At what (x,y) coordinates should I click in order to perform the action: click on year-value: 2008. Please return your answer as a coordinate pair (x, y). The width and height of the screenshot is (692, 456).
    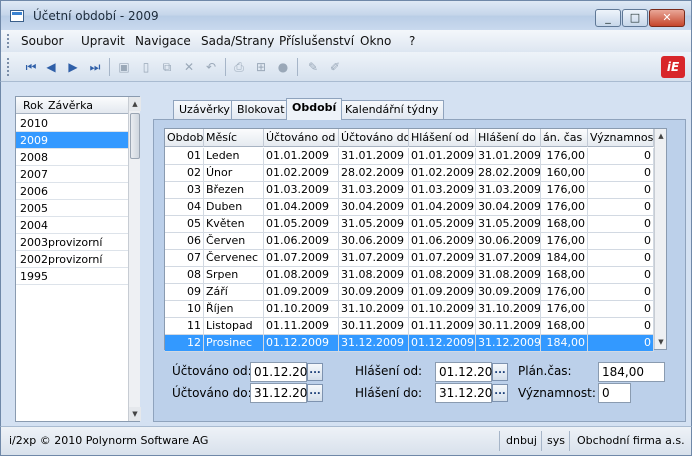
    Looking at the image, I should click on (34, 157).